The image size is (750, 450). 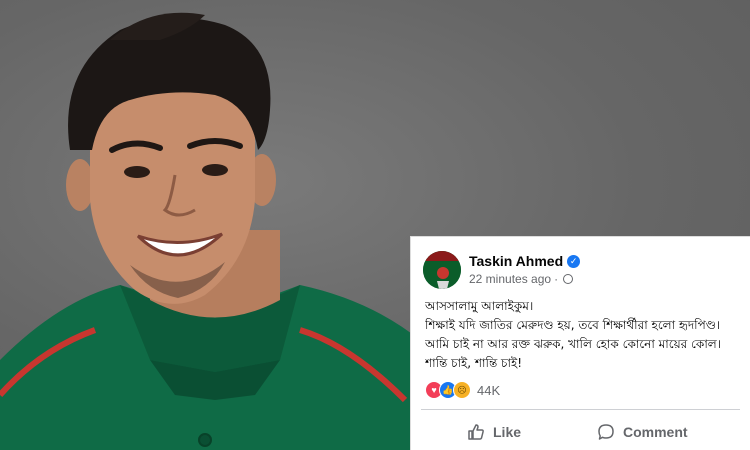 I want to click on like-button: Like, so click(x=494, y=432).